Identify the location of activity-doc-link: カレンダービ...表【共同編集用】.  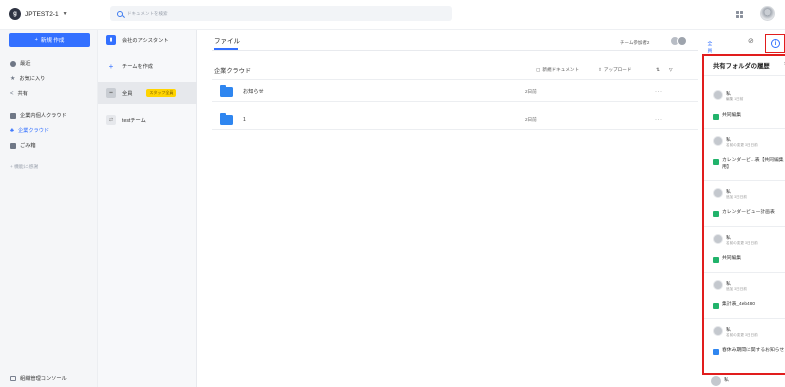
(749, 164).